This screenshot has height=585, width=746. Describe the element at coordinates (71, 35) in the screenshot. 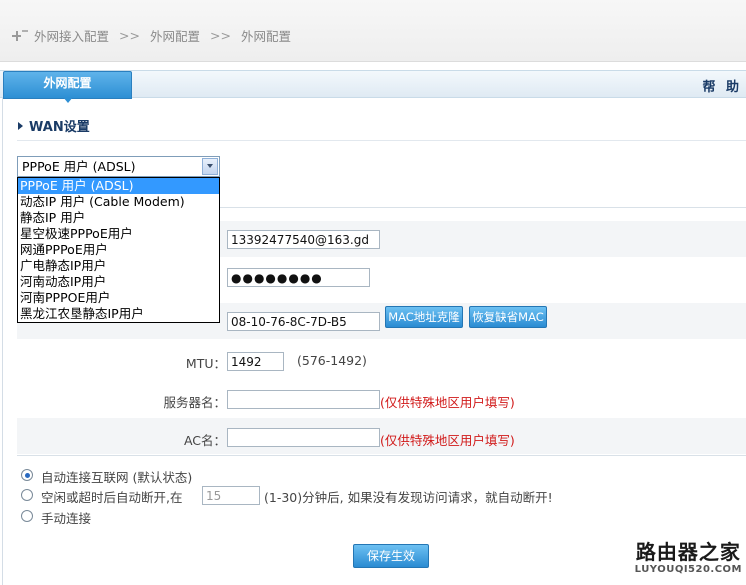

I see `breadcrumb-item-1: 外网接入配置` at that location.